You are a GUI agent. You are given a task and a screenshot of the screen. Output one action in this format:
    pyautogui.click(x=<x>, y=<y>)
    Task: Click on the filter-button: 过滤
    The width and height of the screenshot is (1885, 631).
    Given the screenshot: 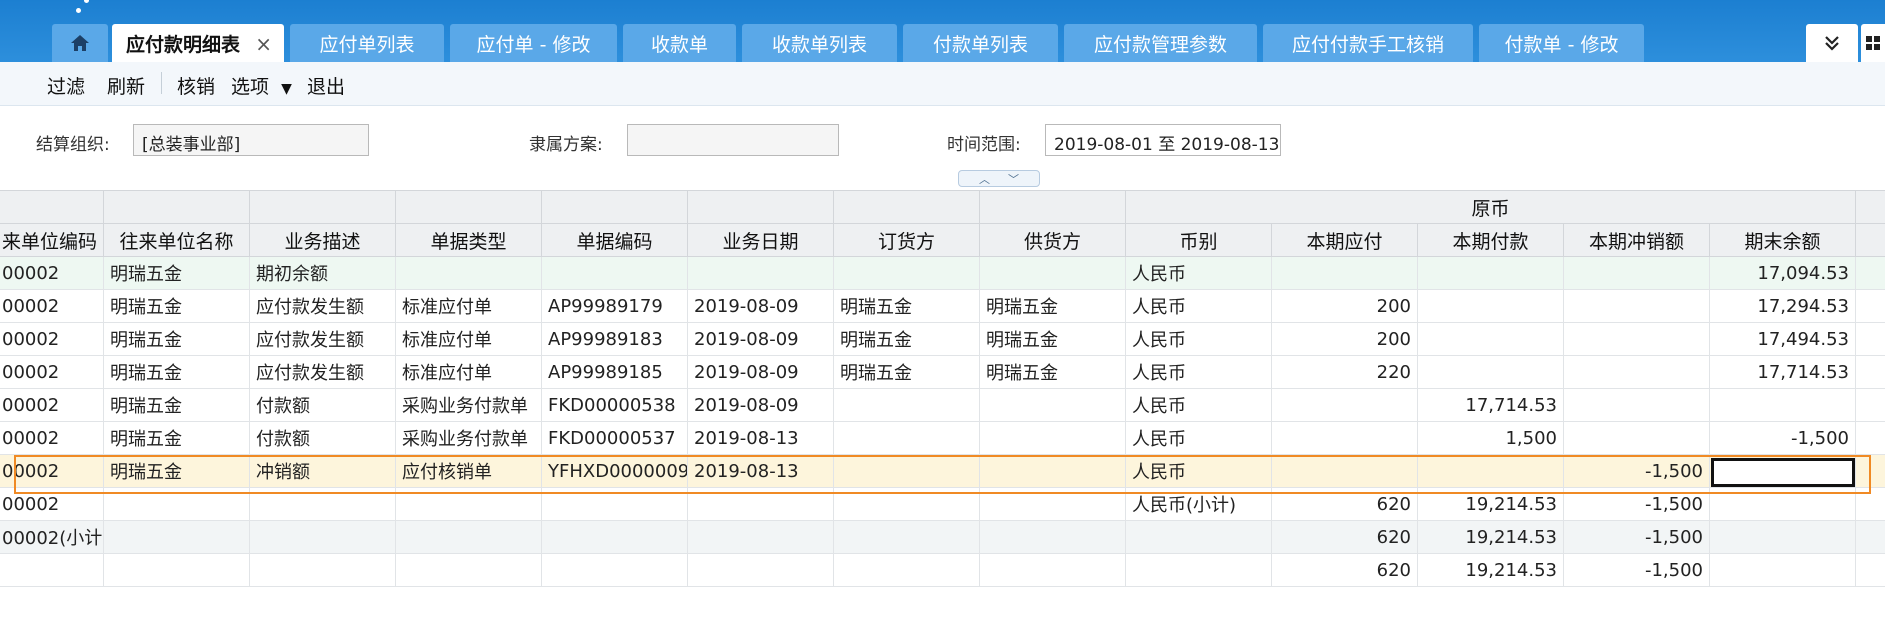 What is the action you would take?
    pyautogui.click(x=66, y=85)
    